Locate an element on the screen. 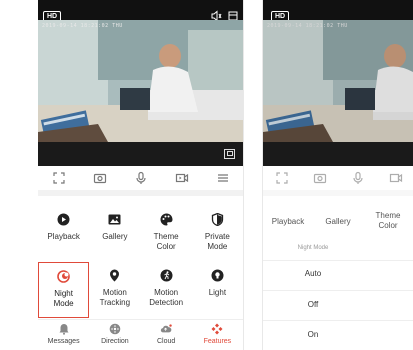  feature-label: Motion Detection is located at coordinates (166, 297).